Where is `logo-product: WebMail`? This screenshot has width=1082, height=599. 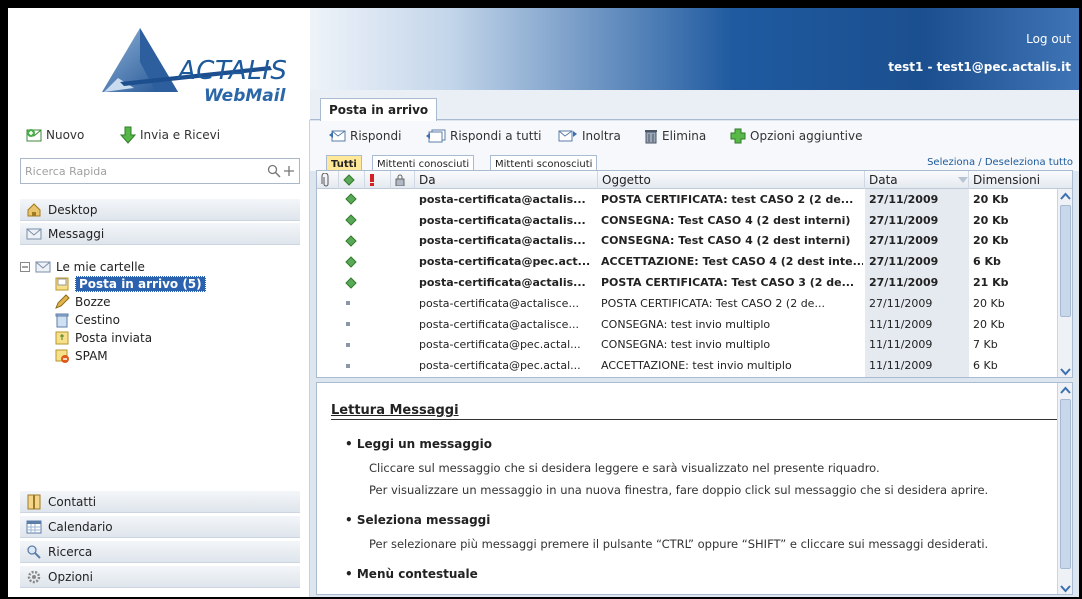
logo-product: WebMail is located at coordinates (245, 96).